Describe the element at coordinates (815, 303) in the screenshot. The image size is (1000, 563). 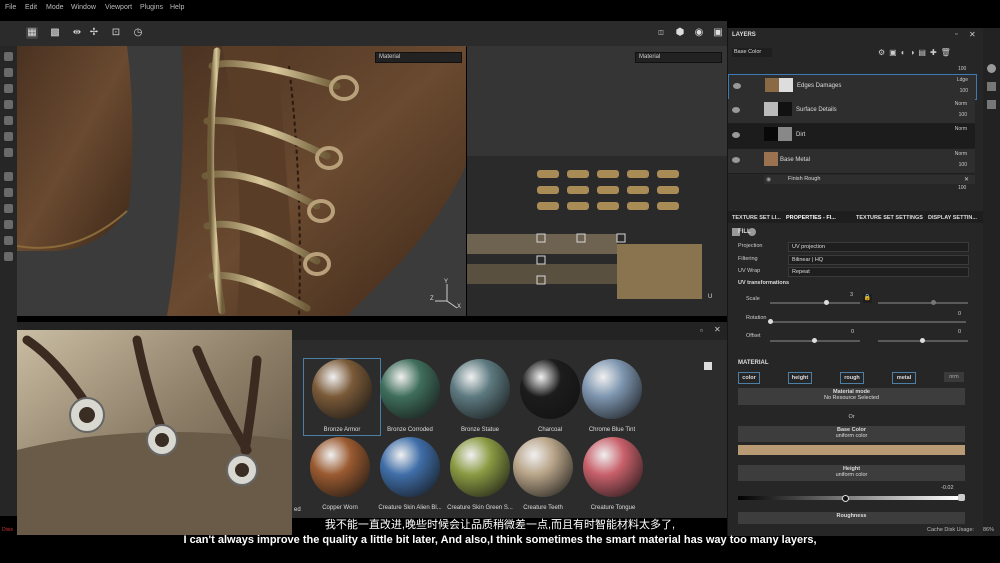
I see `scale-slider` at that location.